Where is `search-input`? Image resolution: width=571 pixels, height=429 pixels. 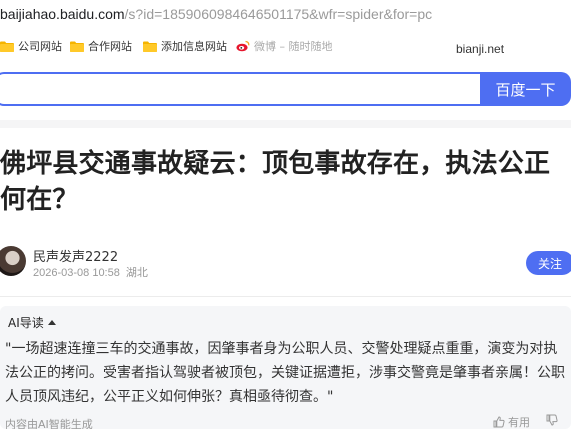
search-input is located at coordinates (249, 89).